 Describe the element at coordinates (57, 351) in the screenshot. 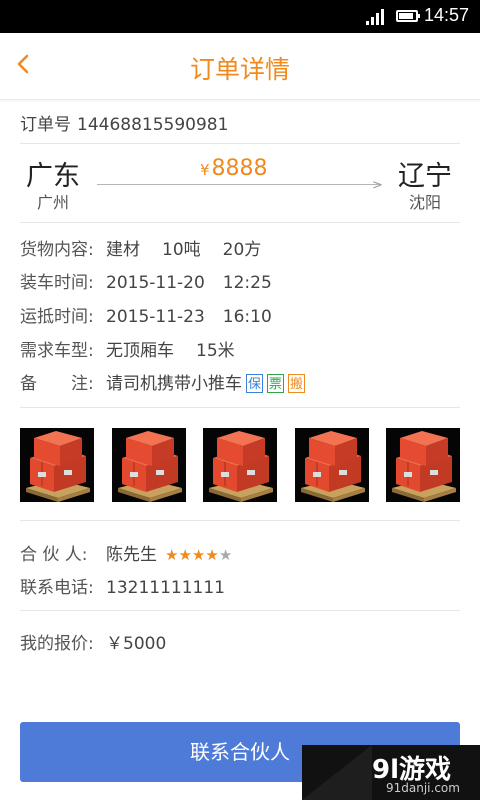

I see `vehicle-label: 需求车型:` at that location.